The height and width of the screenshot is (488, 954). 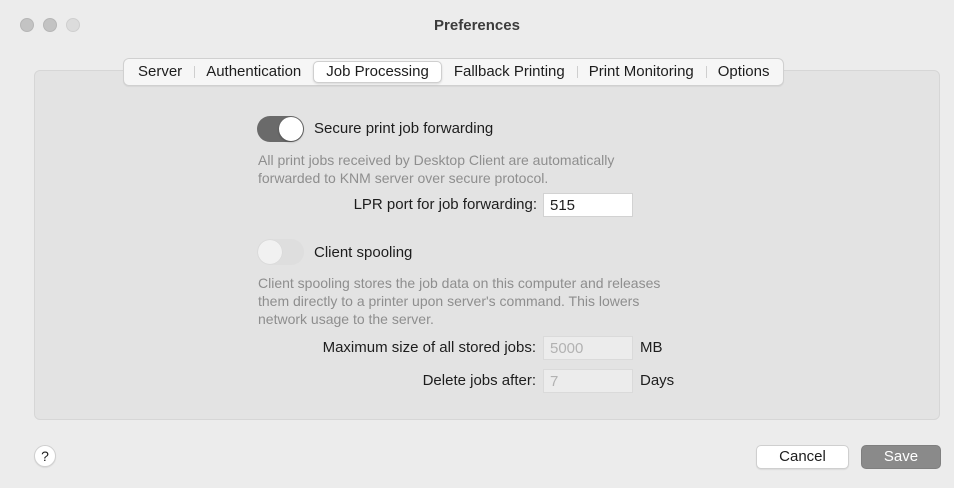 I want to click on lpr-port-label: LPR port for job forwarding:, so click(x=445, y=204).